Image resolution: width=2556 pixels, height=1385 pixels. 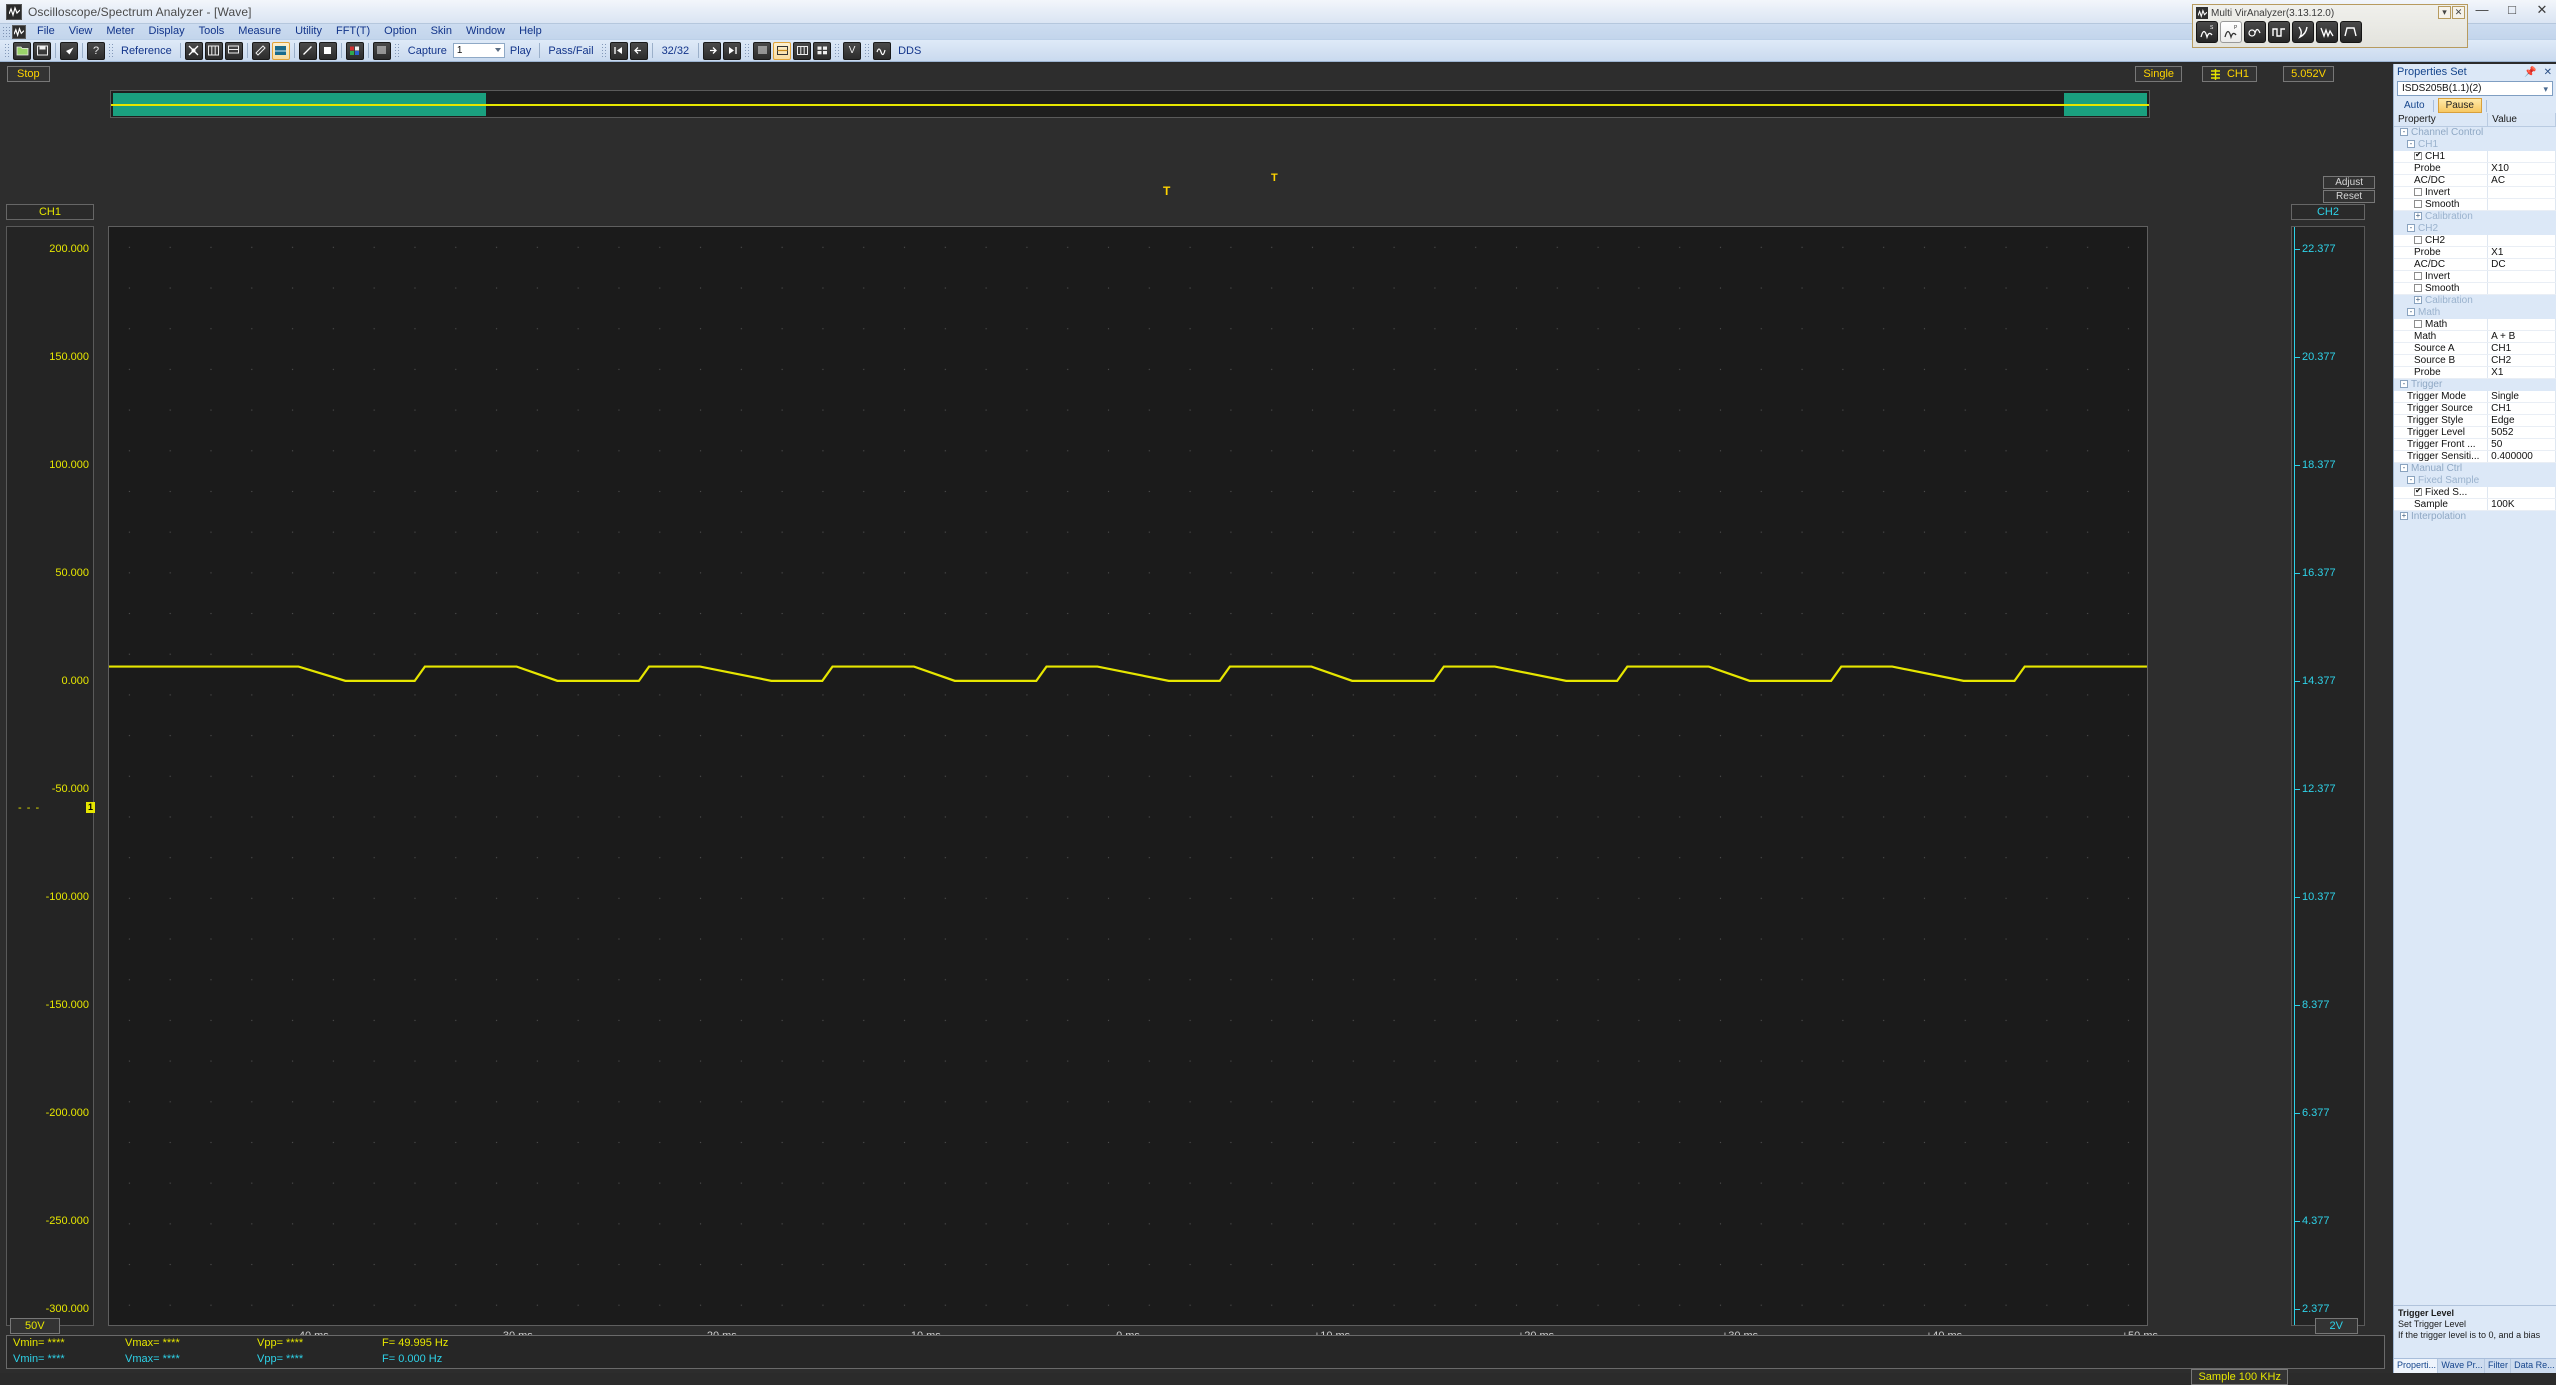 What do you see at coordinates (46, 31) in the screenshot?
I see `menu-file: File` at bounding box center [46, 31].